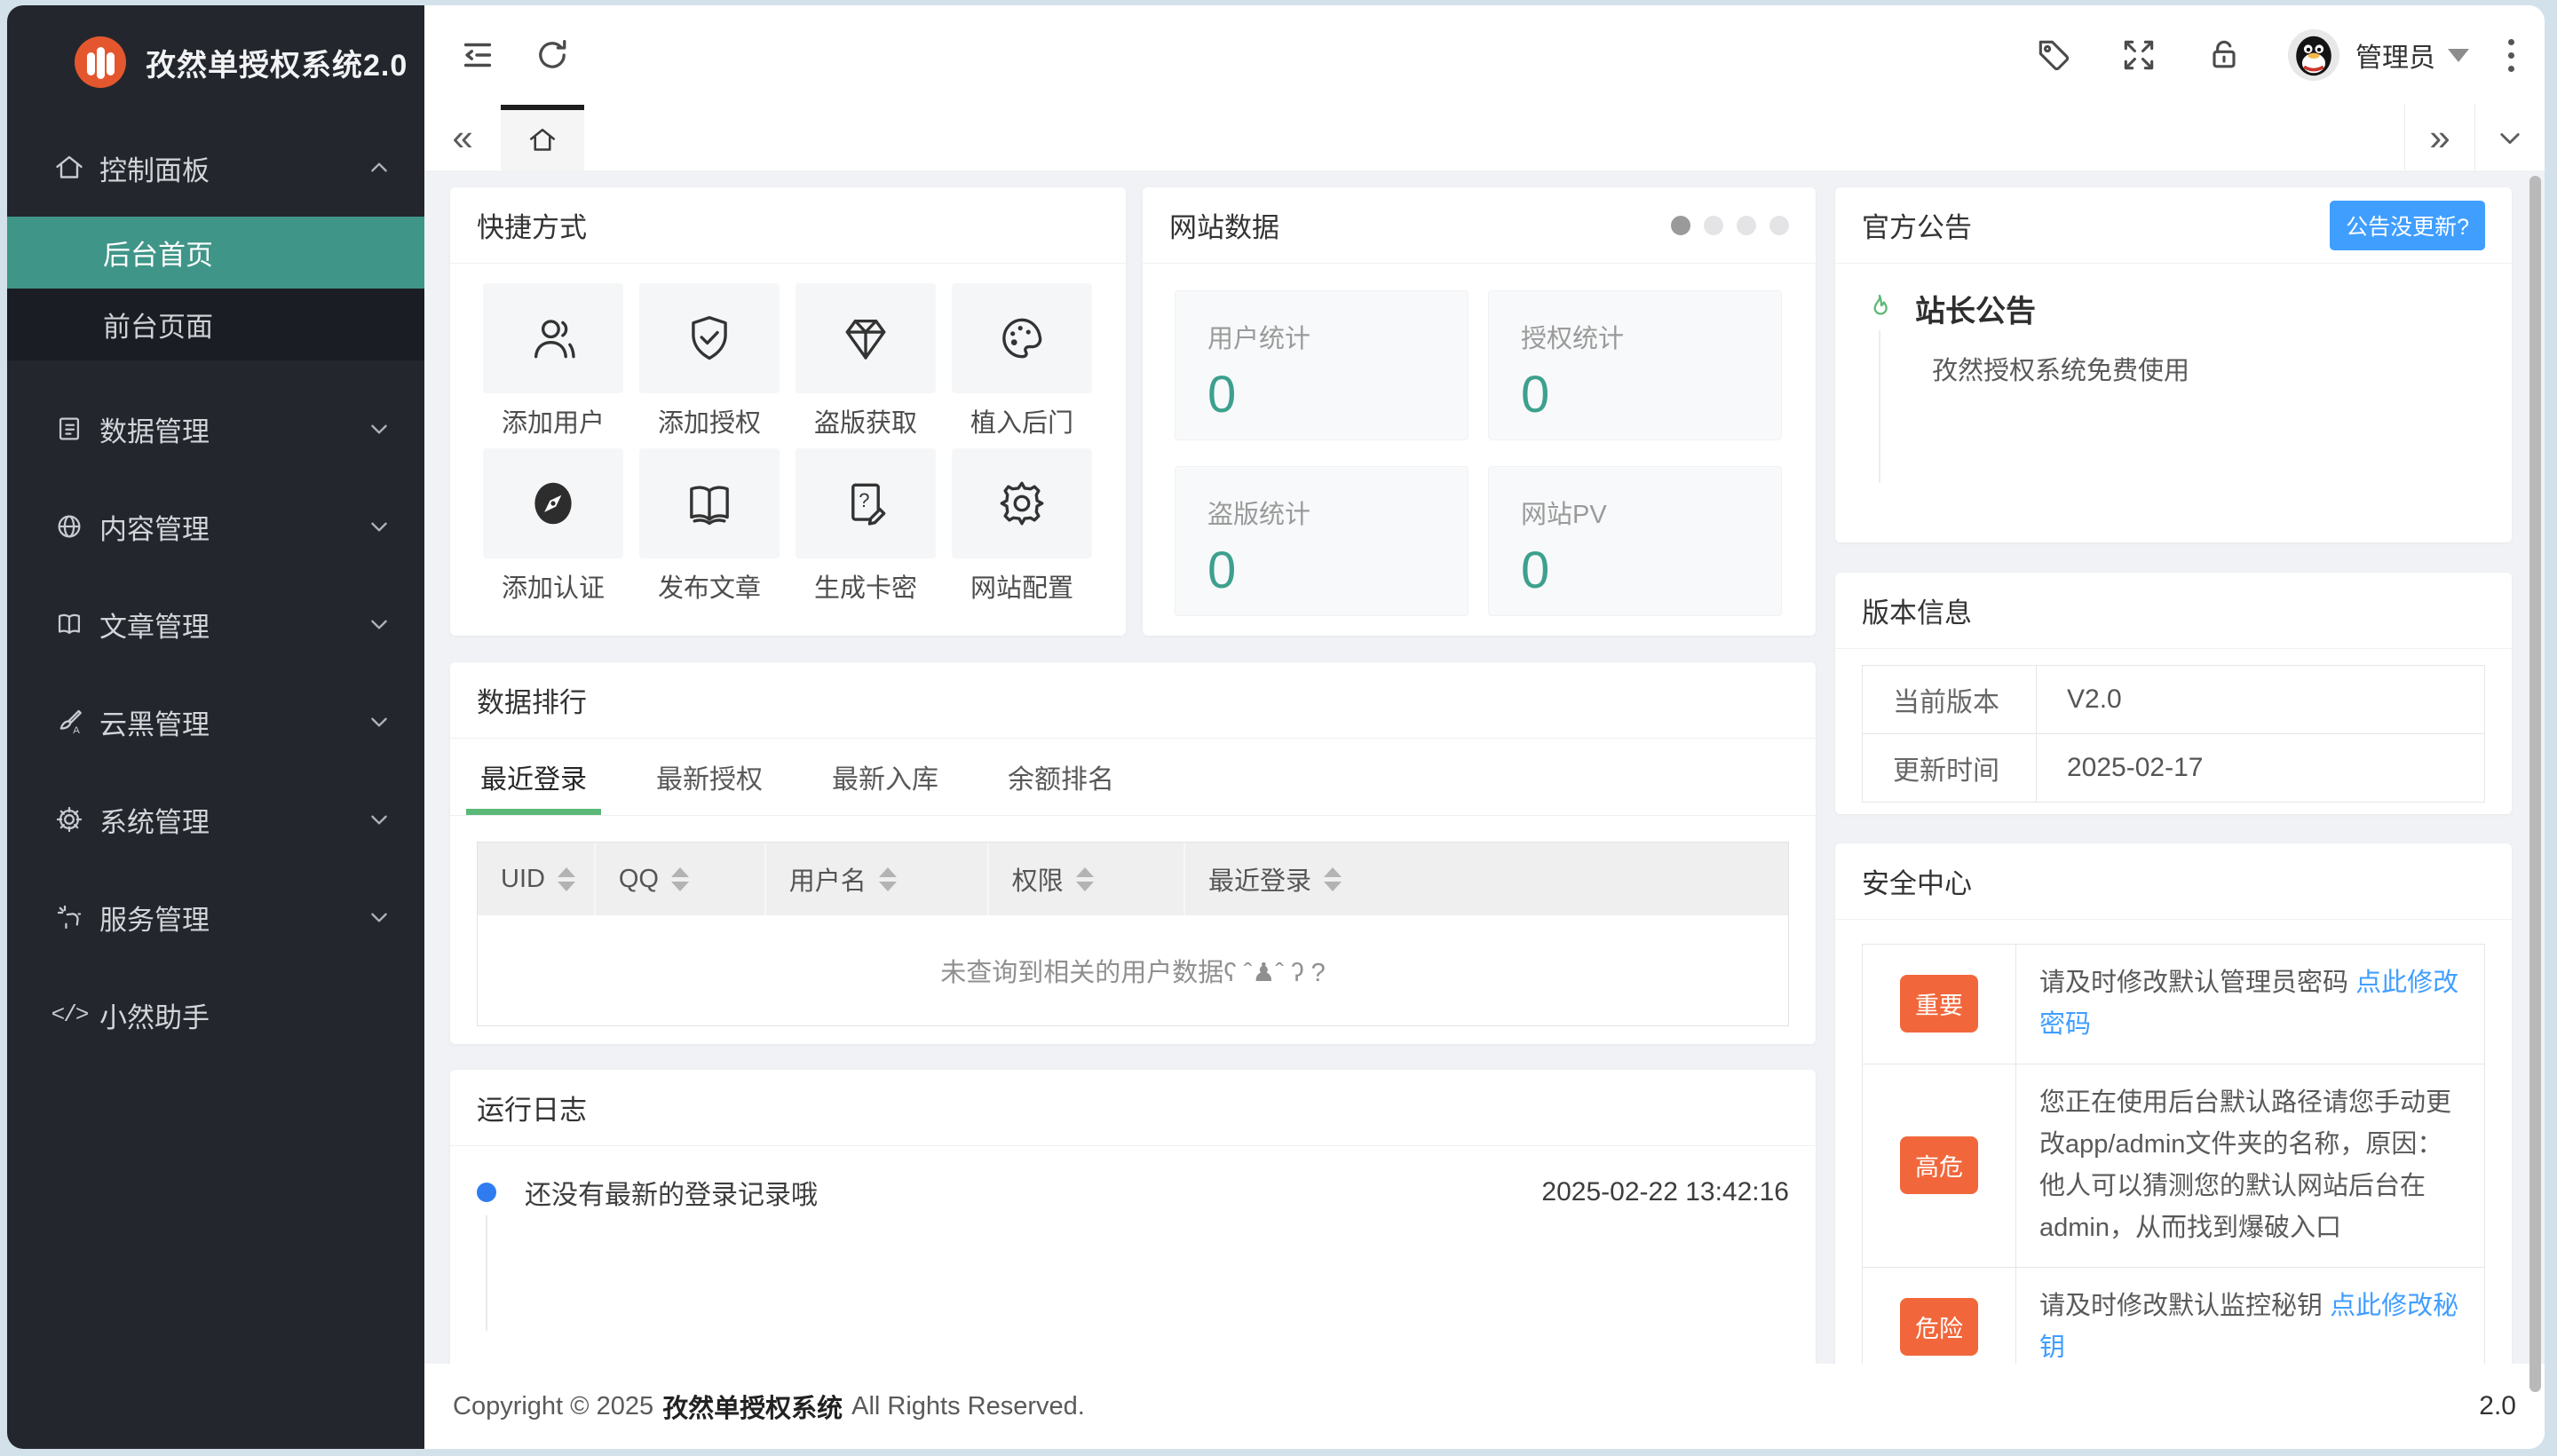 This screenshot has height=1456, width=2557. Describe the element at coordinates (885, 777) in the screenshot. I see `tab-latest-entry: 最新入库` at that location.